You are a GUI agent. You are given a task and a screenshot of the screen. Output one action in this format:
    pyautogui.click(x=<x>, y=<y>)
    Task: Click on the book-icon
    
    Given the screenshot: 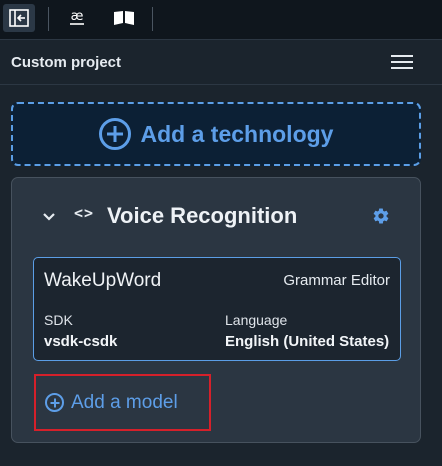 What is the action you would take?
    pyautogui.click(x=124, y=18)
    